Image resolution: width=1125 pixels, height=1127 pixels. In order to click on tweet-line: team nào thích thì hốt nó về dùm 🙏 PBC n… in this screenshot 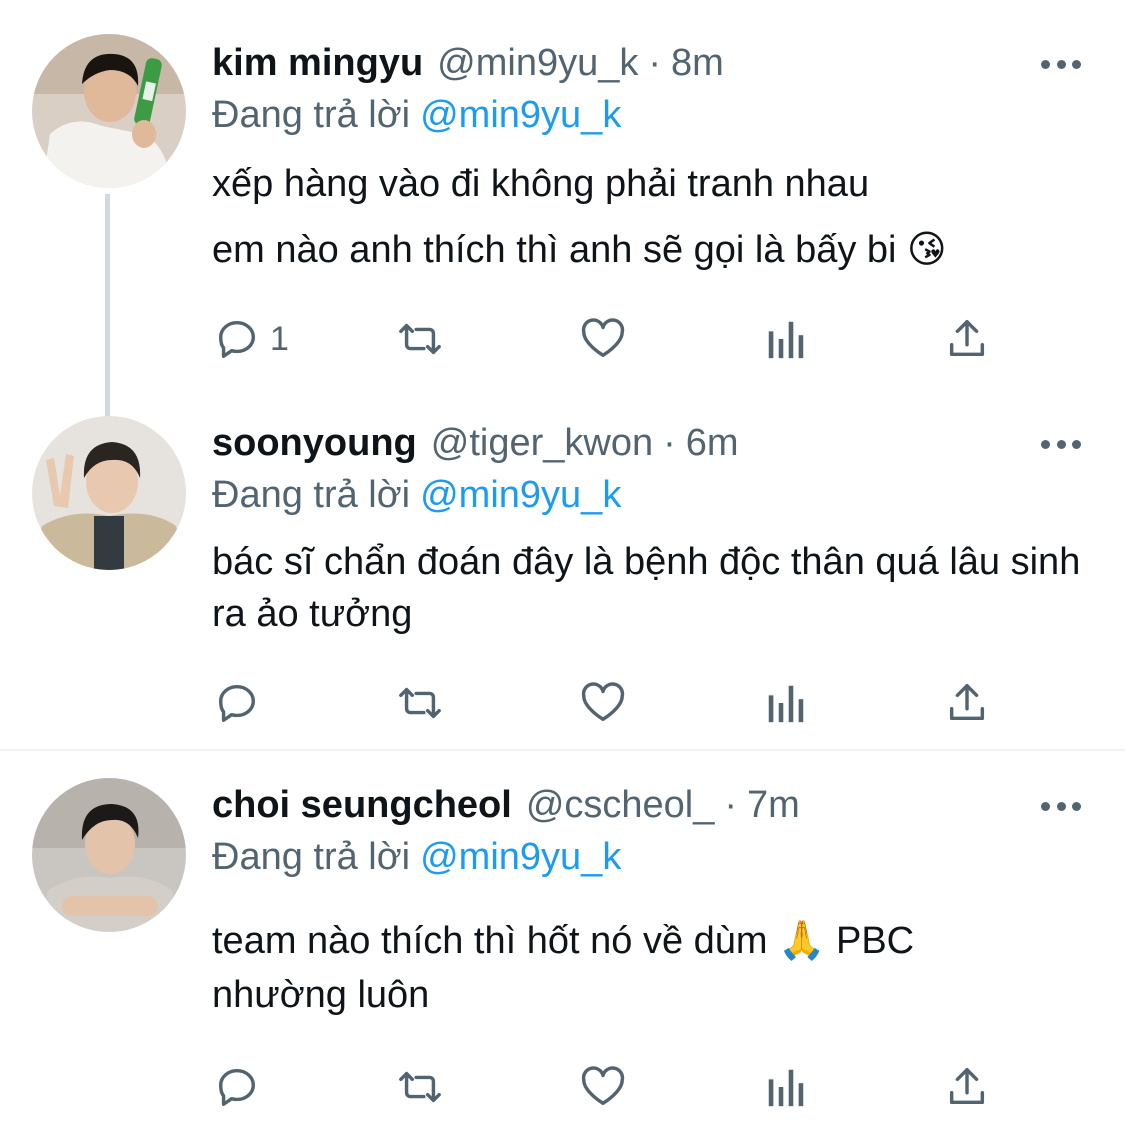, I will do `click(563, 968)`.